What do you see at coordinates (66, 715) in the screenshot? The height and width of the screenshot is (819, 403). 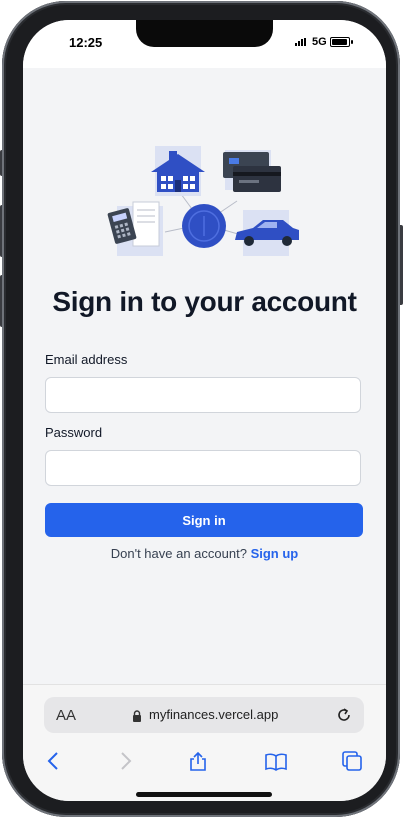 I see `text-size-button: AA` at bounding box center [66, 715].